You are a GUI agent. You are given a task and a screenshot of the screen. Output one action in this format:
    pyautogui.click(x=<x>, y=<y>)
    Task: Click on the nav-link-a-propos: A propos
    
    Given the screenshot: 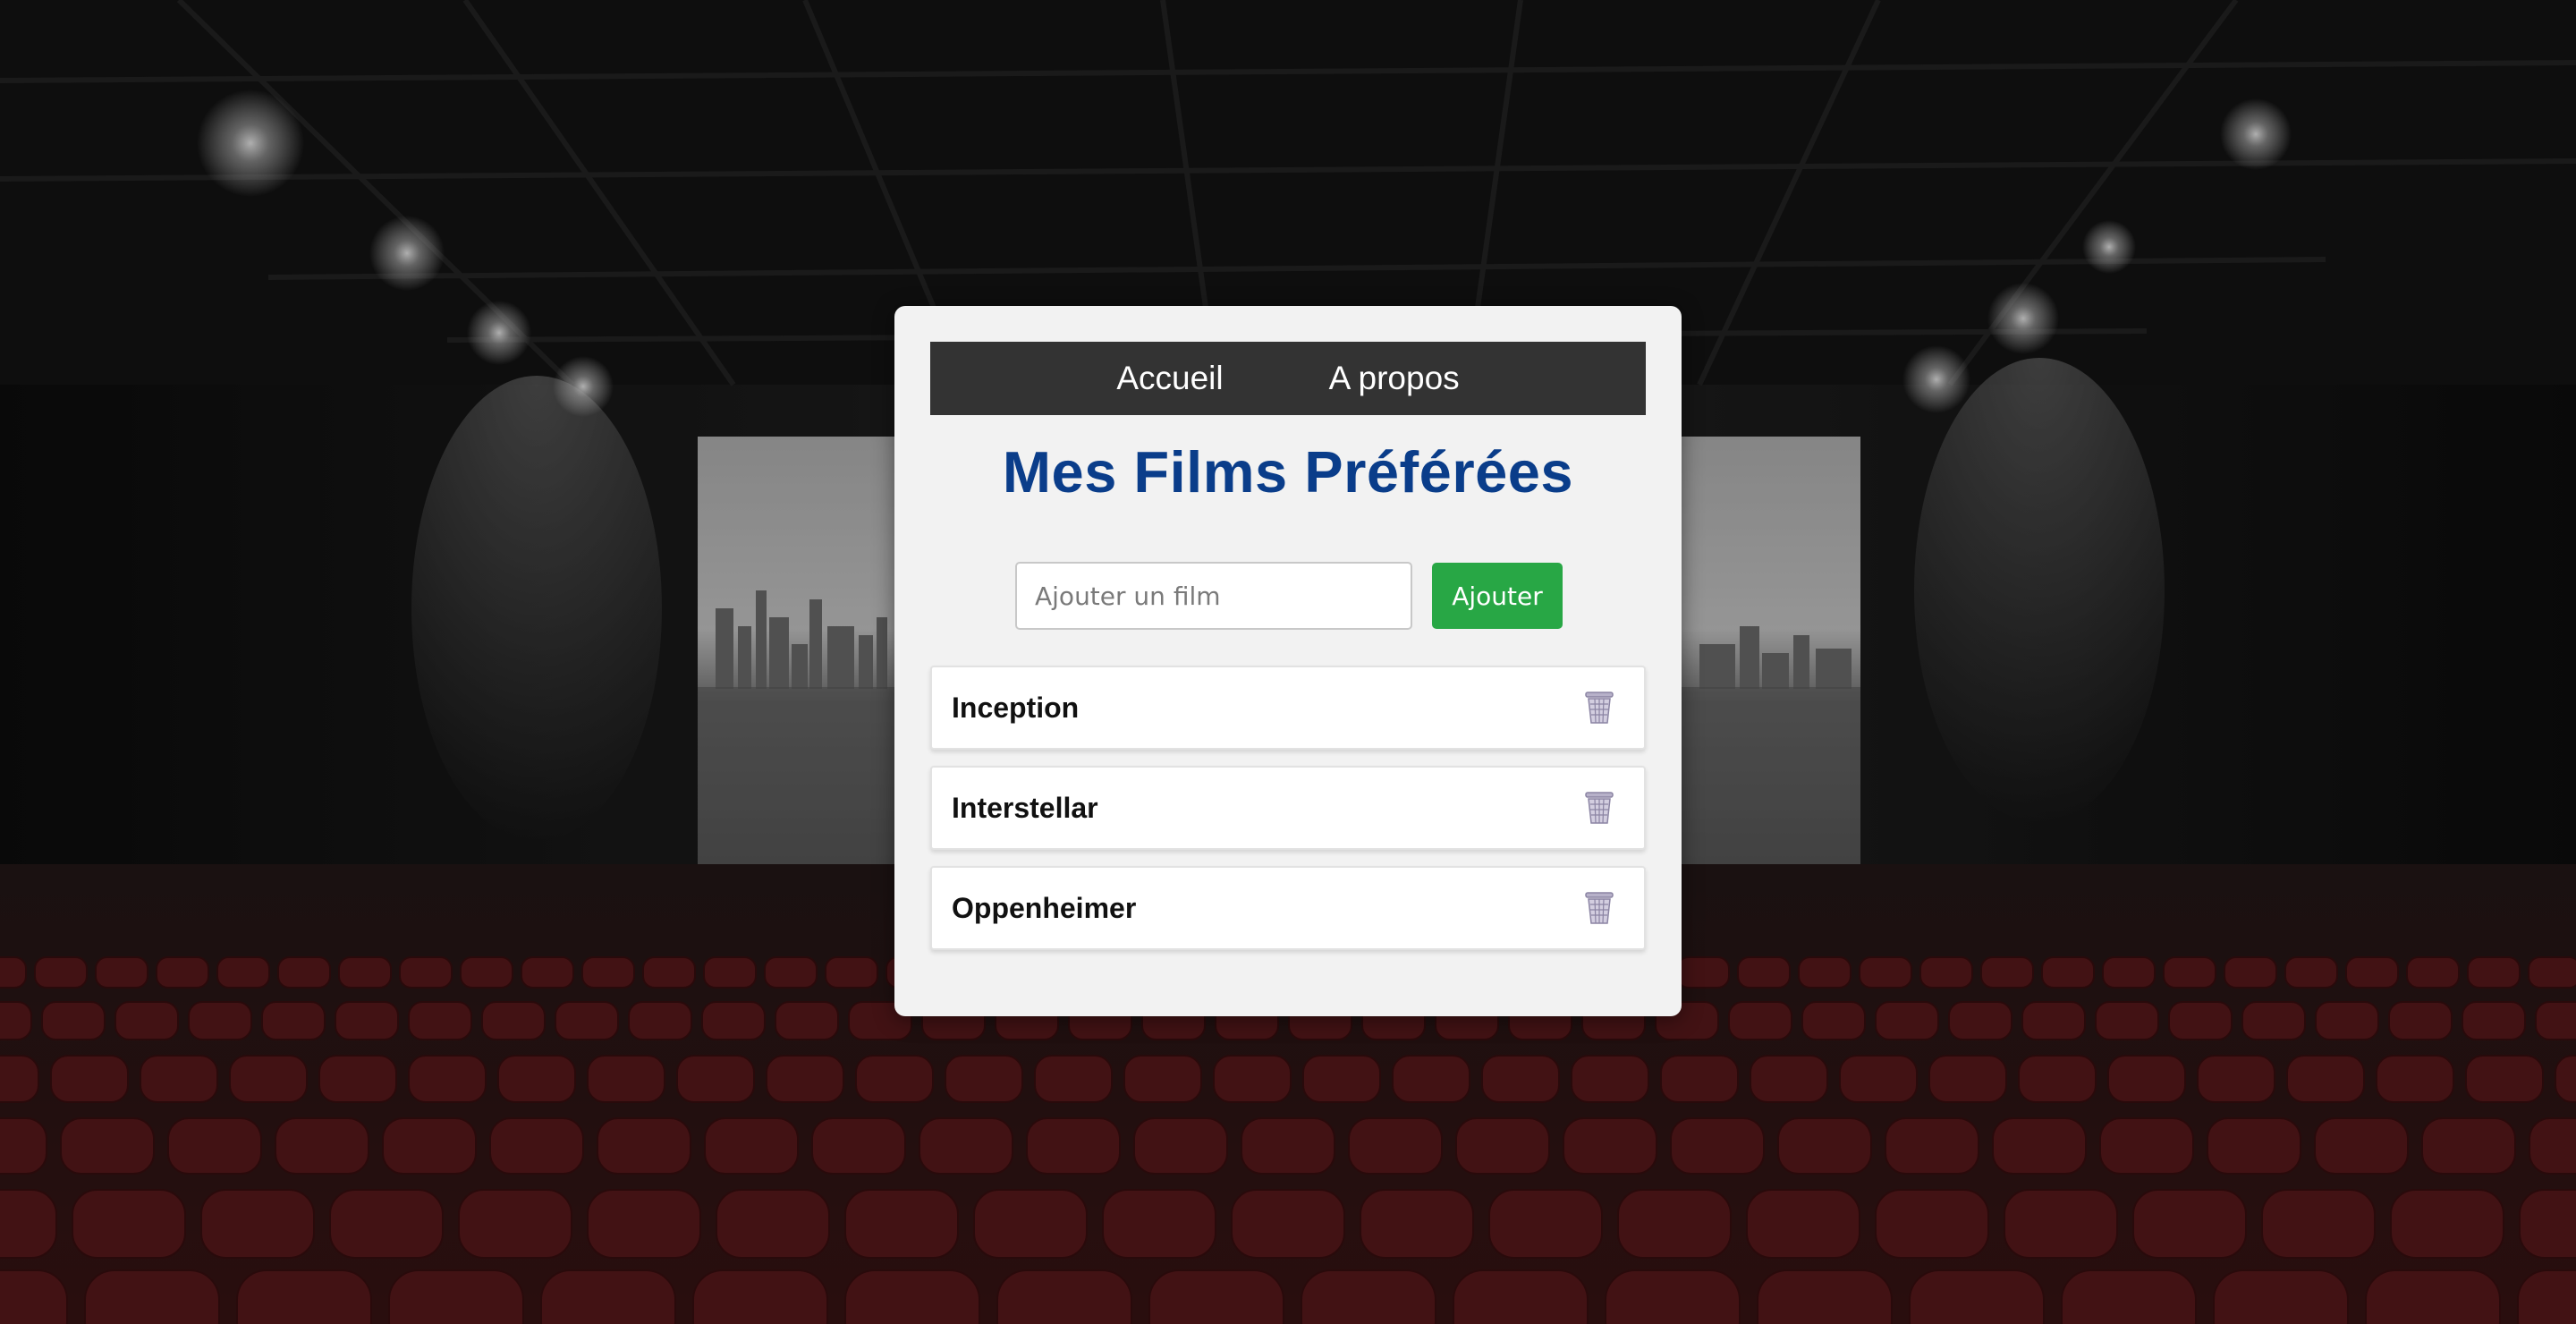 What is the action you would take?
    pyautogui.click(x=1394, y=378)
    